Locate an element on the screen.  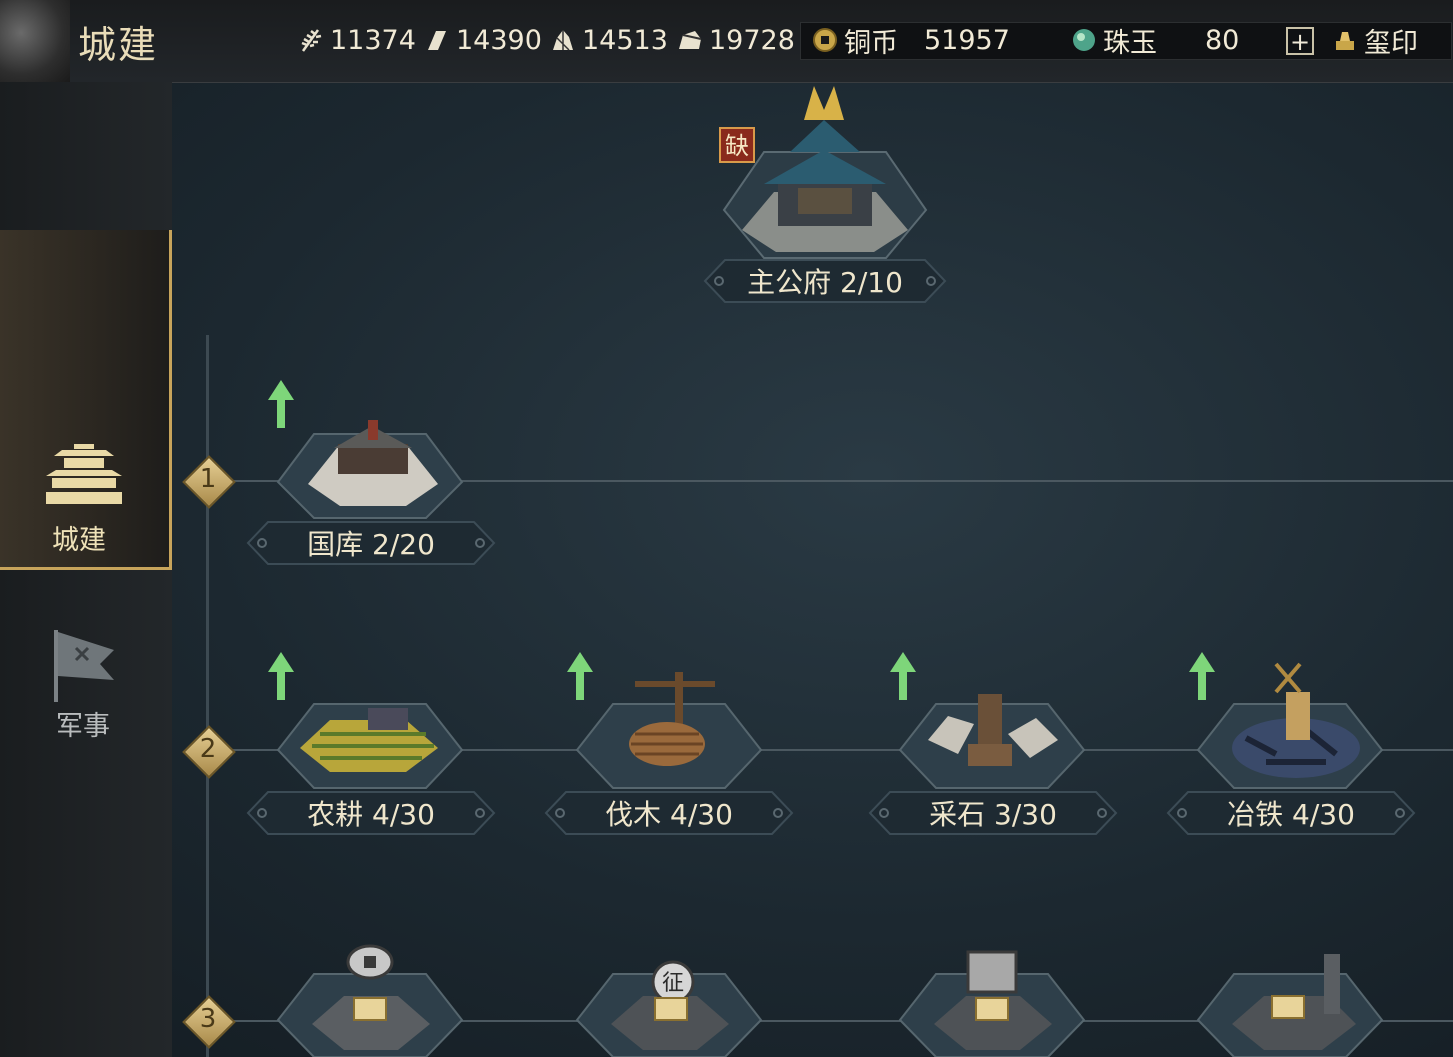
palace-icon is located at coordinates (84, 474).